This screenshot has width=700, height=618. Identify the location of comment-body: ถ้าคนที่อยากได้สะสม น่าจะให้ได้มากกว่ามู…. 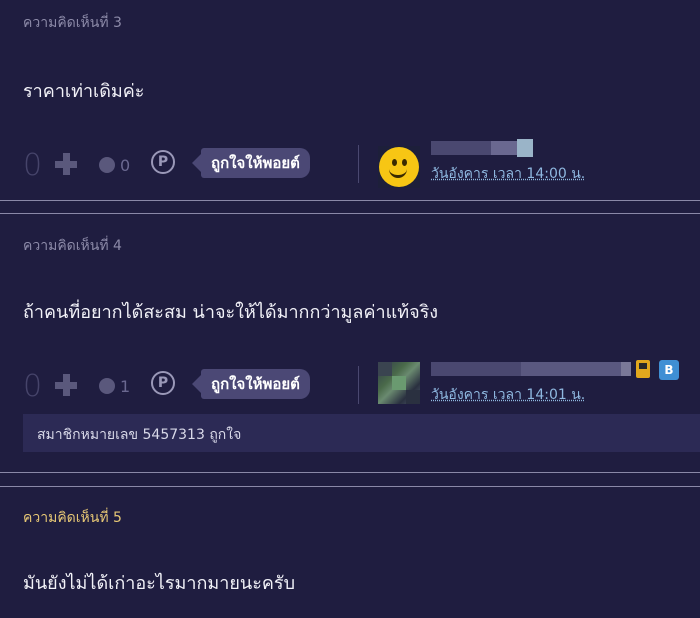
(231, 312).